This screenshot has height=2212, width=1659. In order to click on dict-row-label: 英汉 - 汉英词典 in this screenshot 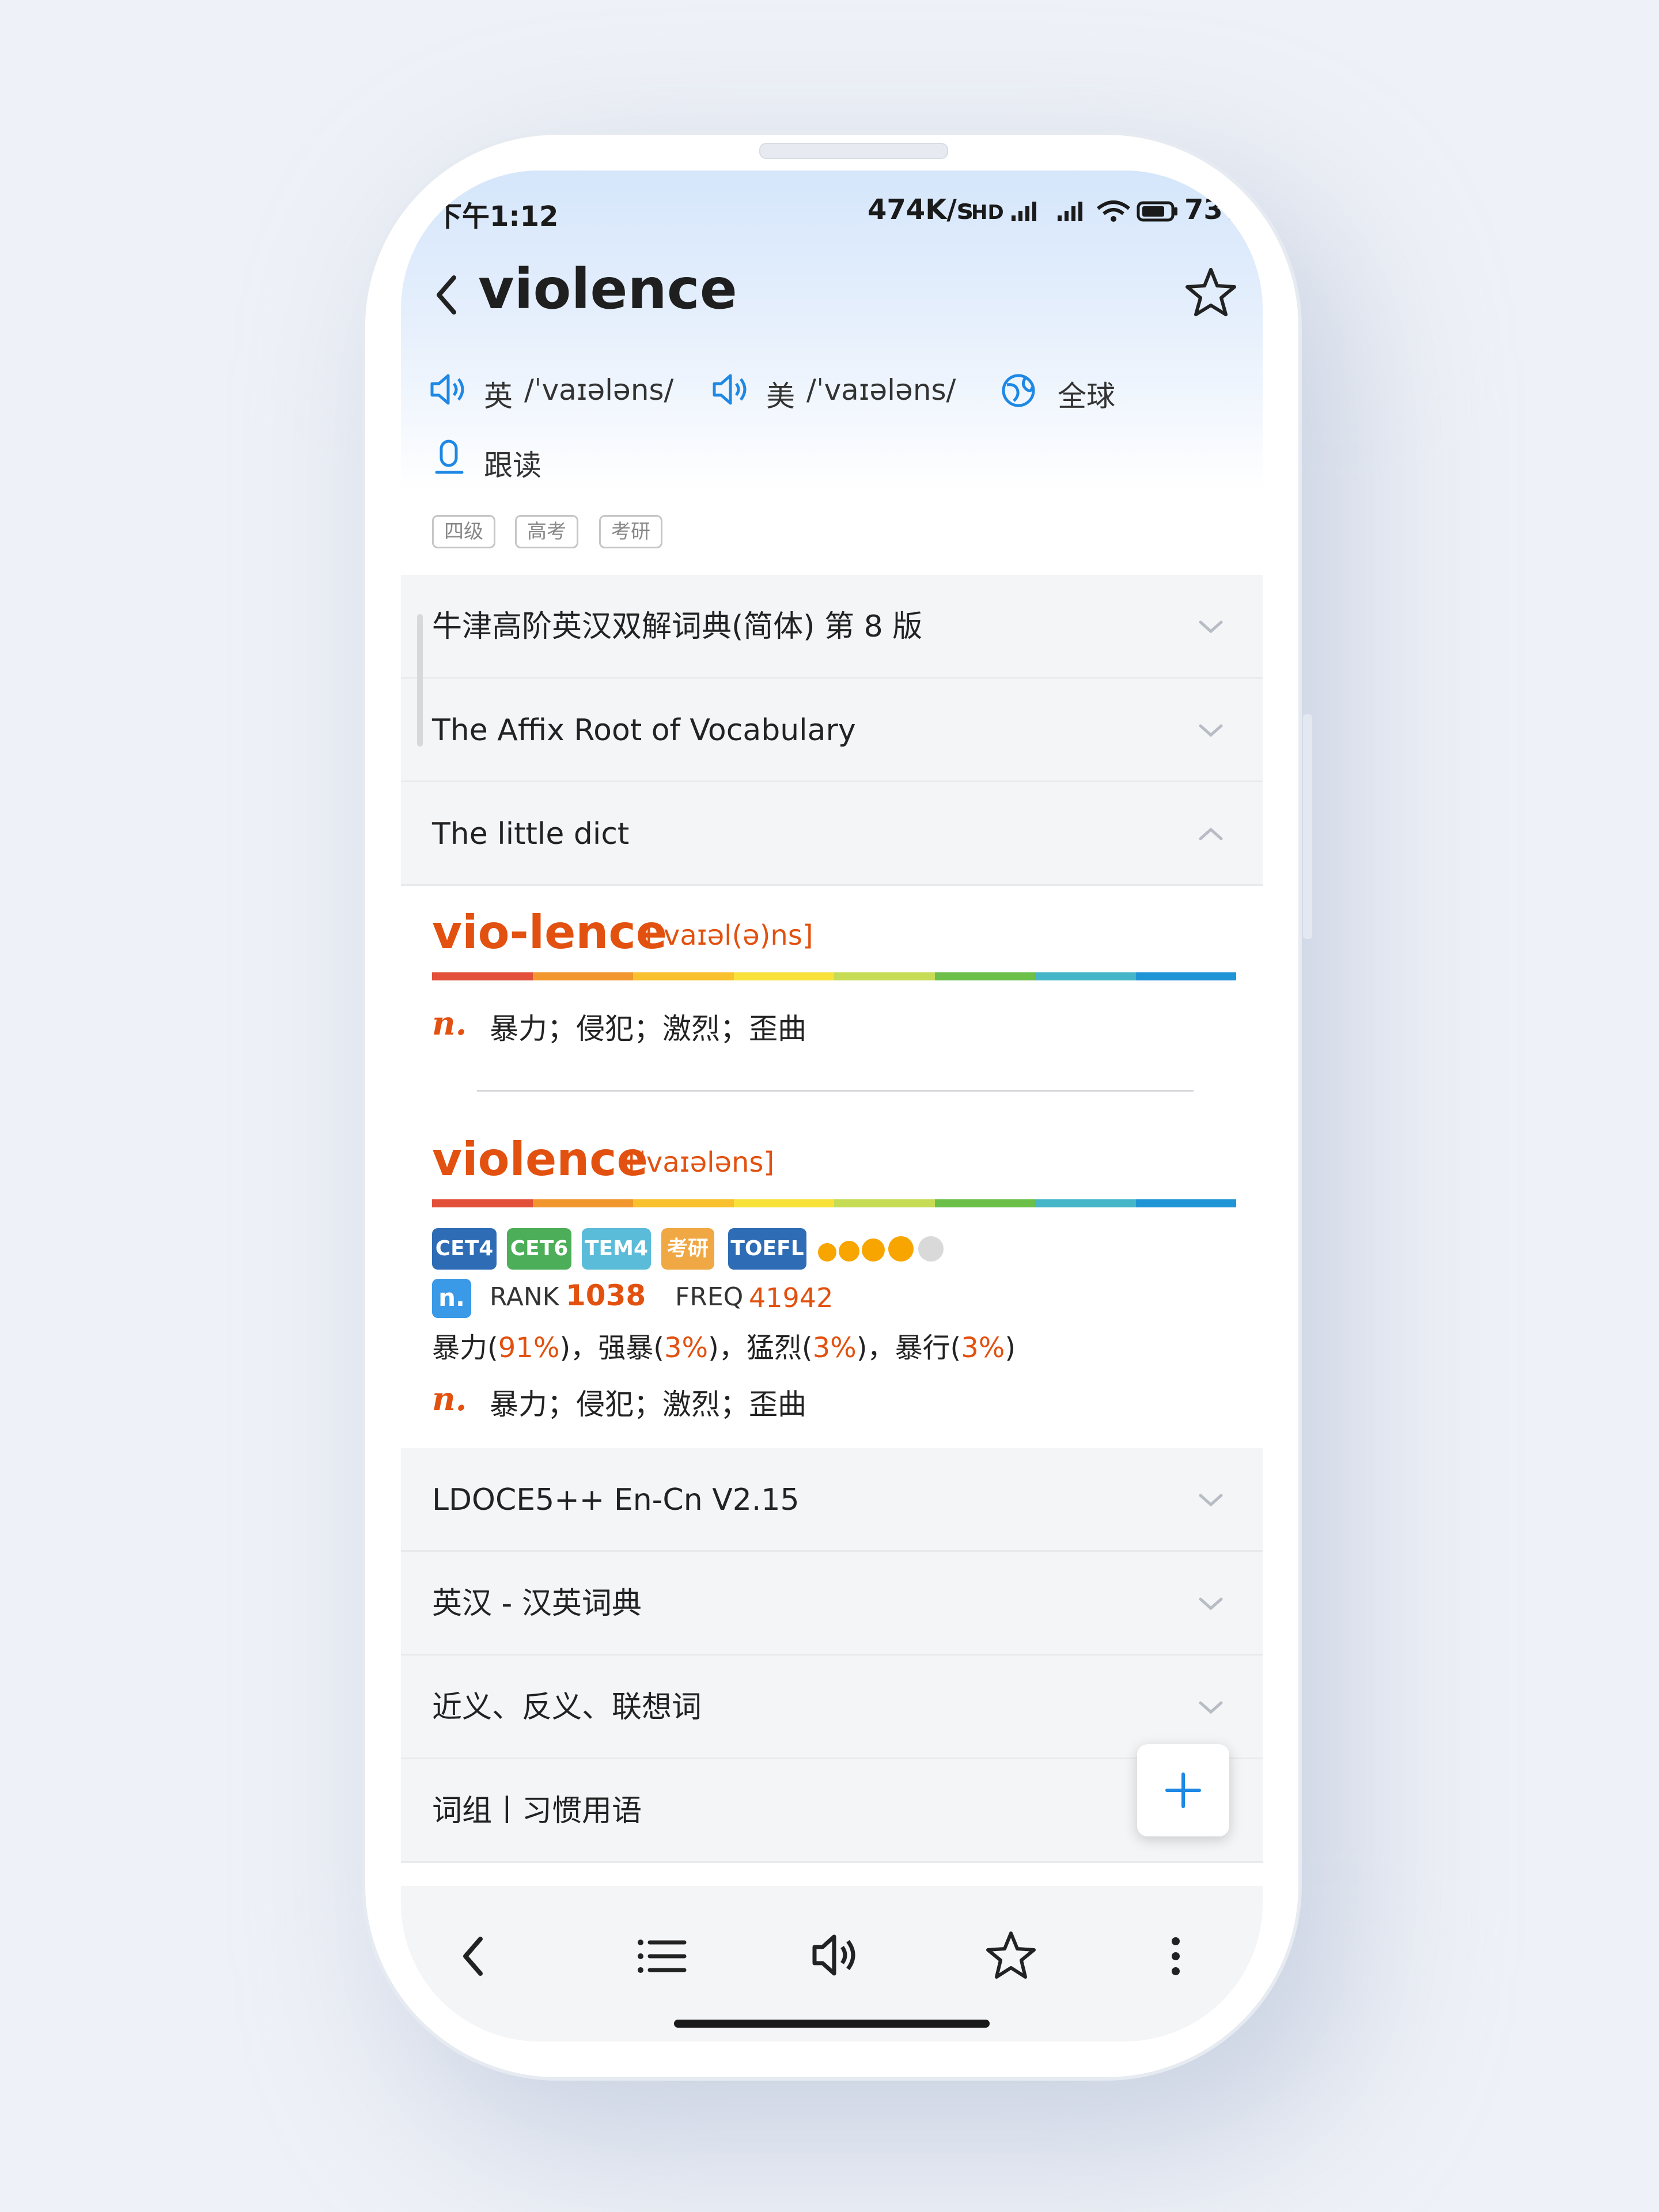, I will do `click(537, 1603)`.